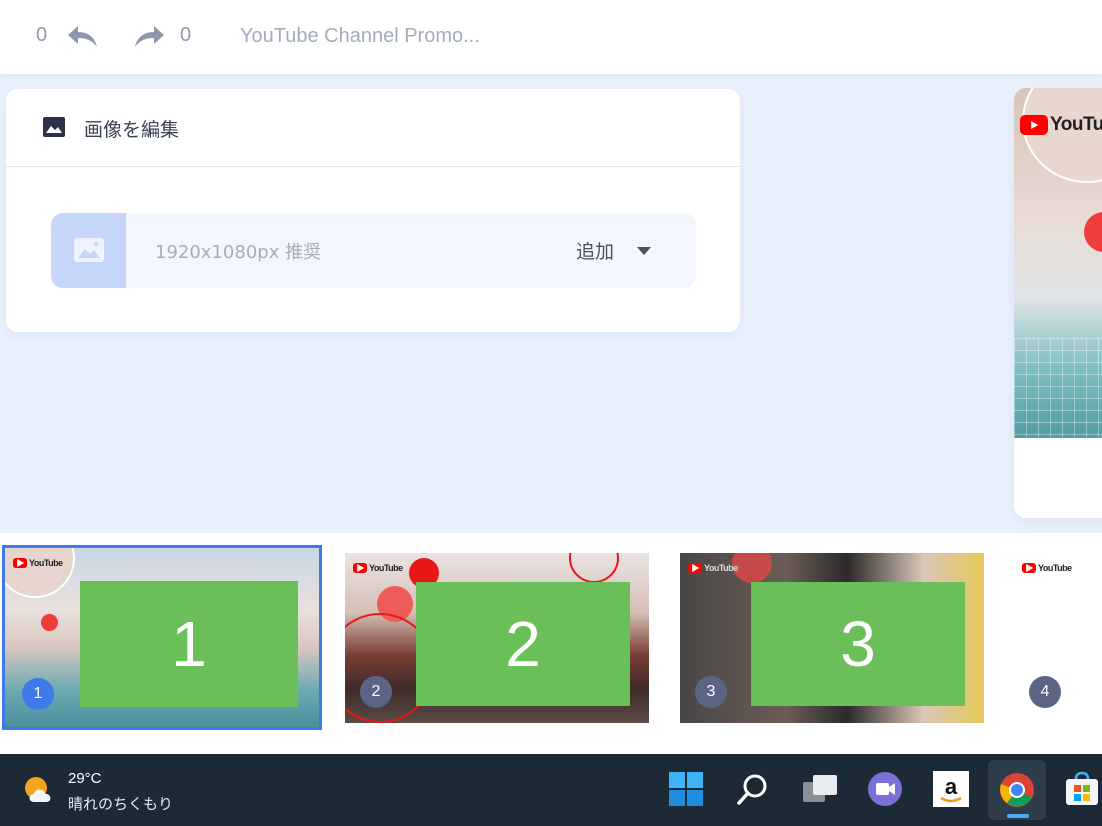 This screenshot has height=826, width=1102. Describe the element at coordinates (523, 644) in the screenshot. I see `slide-number-overlay: 2` at that location.